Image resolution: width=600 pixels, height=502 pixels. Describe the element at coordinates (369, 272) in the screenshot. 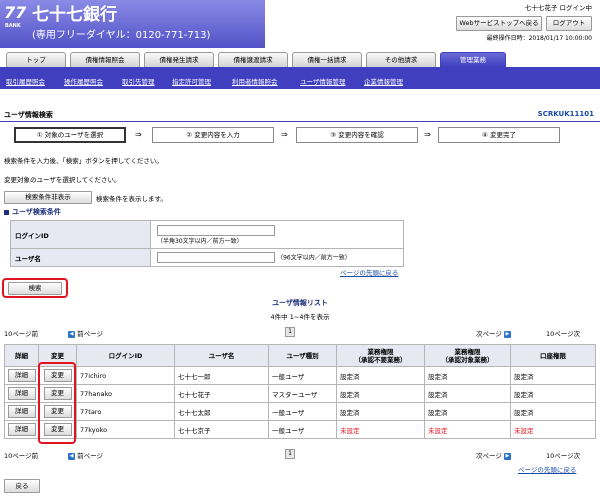

I see `back-to-top-link: ページの先頭に戻る` at that location.